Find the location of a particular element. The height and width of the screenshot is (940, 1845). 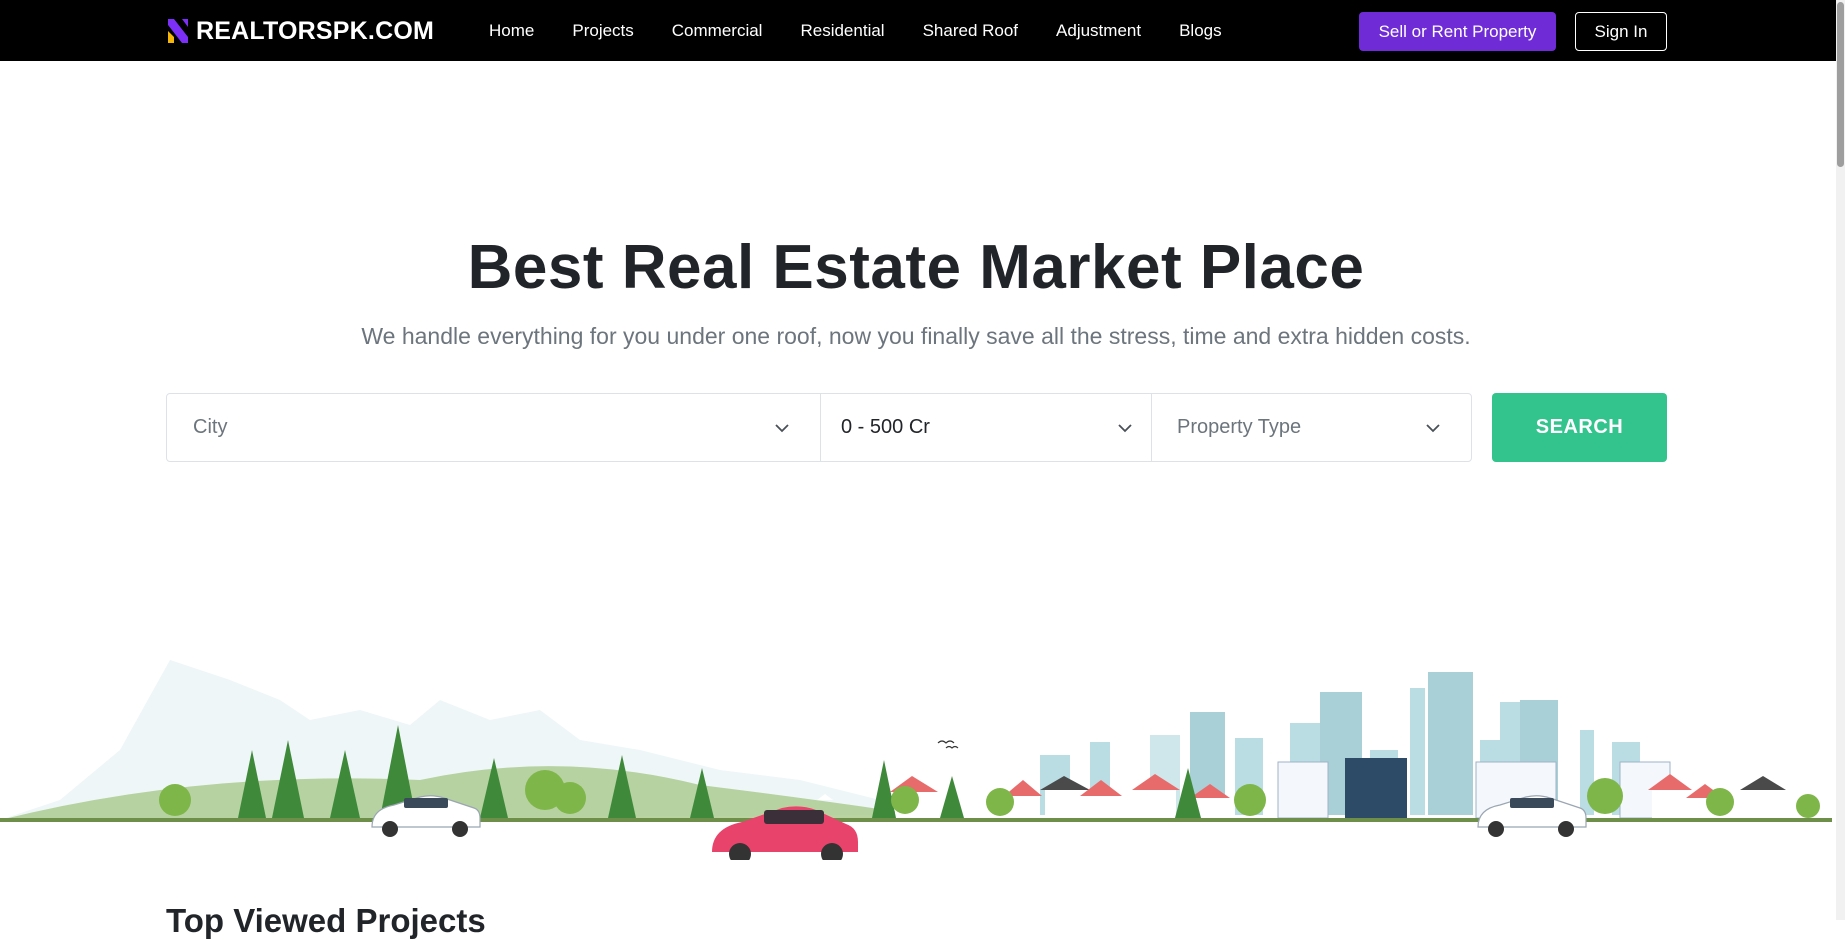

property-type-placeholder: Property Type is located at coordinates (1239, 427).